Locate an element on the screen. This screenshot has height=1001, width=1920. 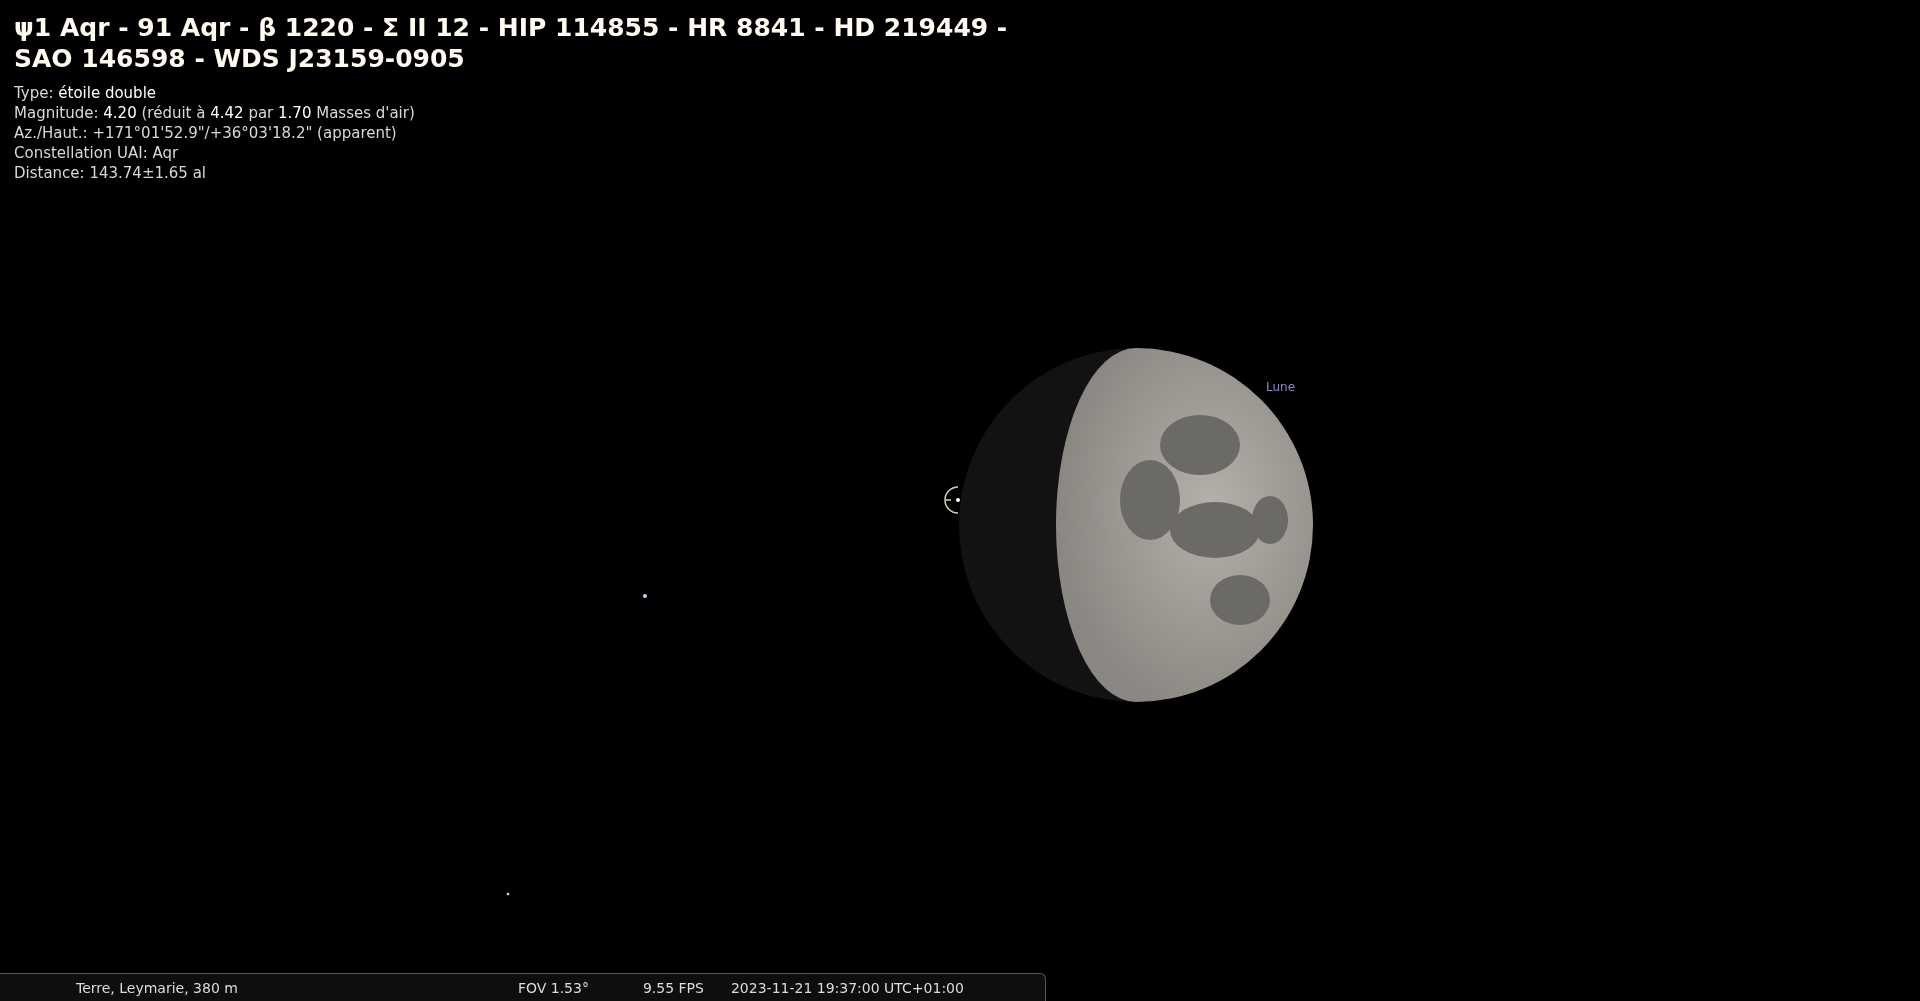
info-line: Constellation UAI: Aqr is located at coordinates (97, 153).